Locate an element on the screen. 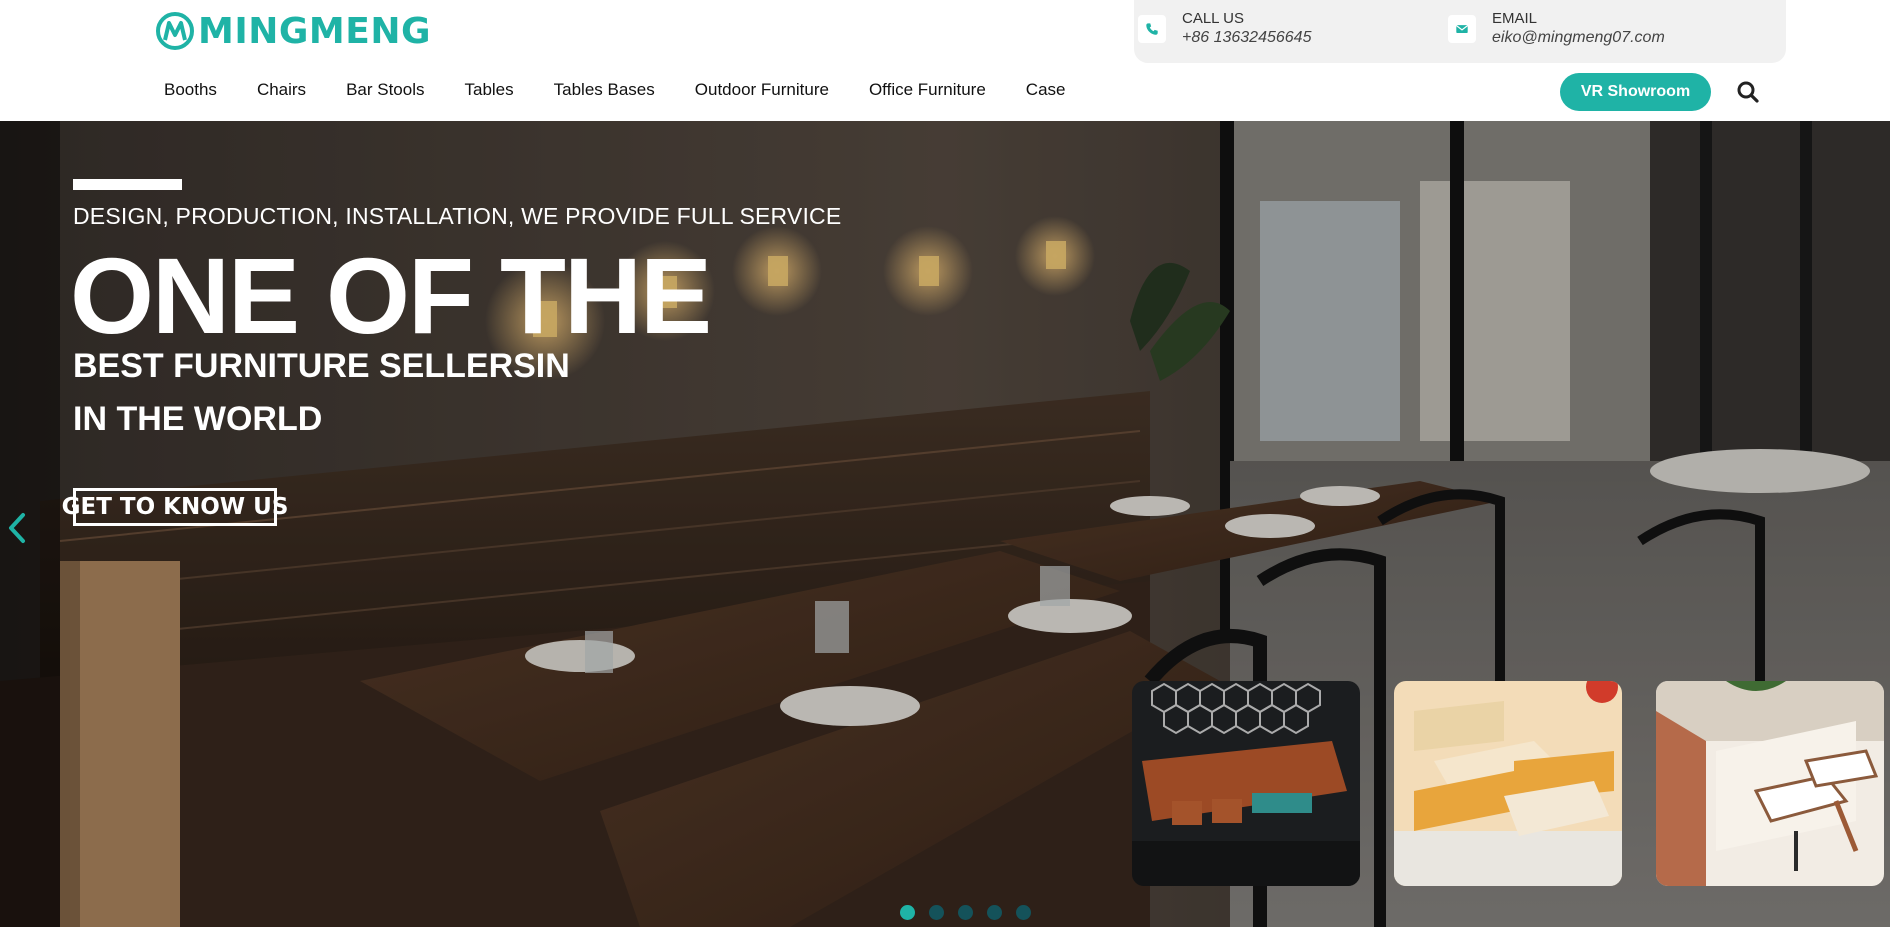 This screenshot has height=927, width=1890. vr-showroom-button: VR Showroom is located at coordinates (1635, 92).